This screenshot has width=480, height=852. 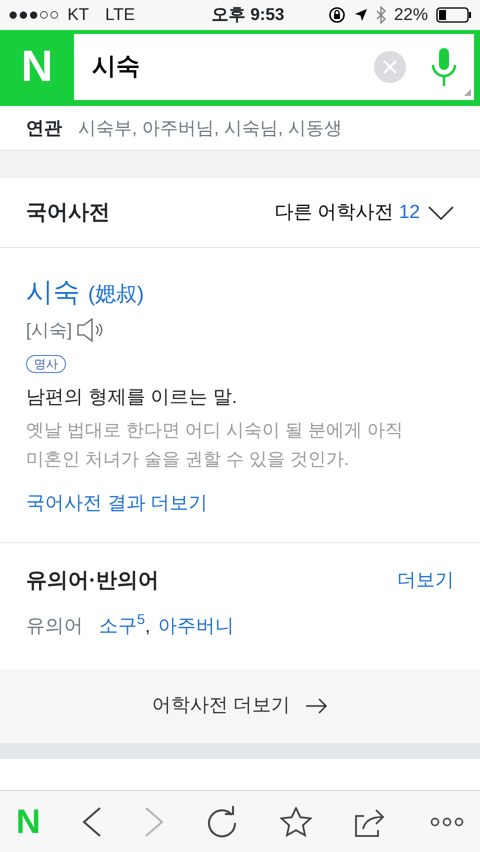 What do you see at coordinates (120, 15) in the screenshot?
I see `network-type: LTE` at bounding box center [120, 15].